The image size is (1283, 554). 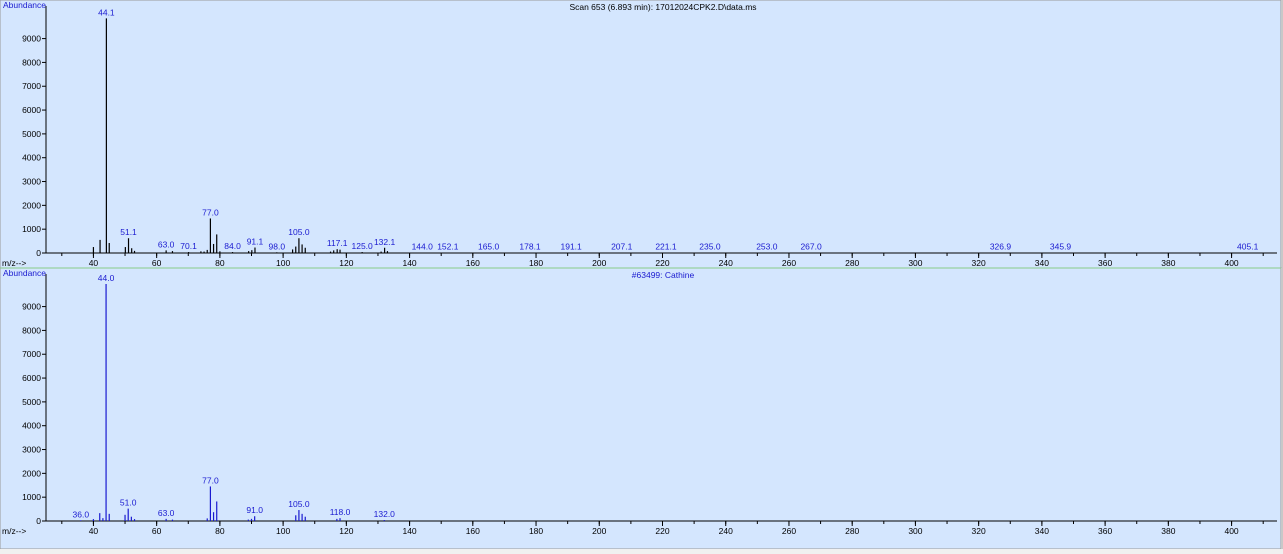 What do you see at coordinates (1001, 247) in the screenshot?
I see `peak-label: 326.9` at bounding box center [1001, 247].